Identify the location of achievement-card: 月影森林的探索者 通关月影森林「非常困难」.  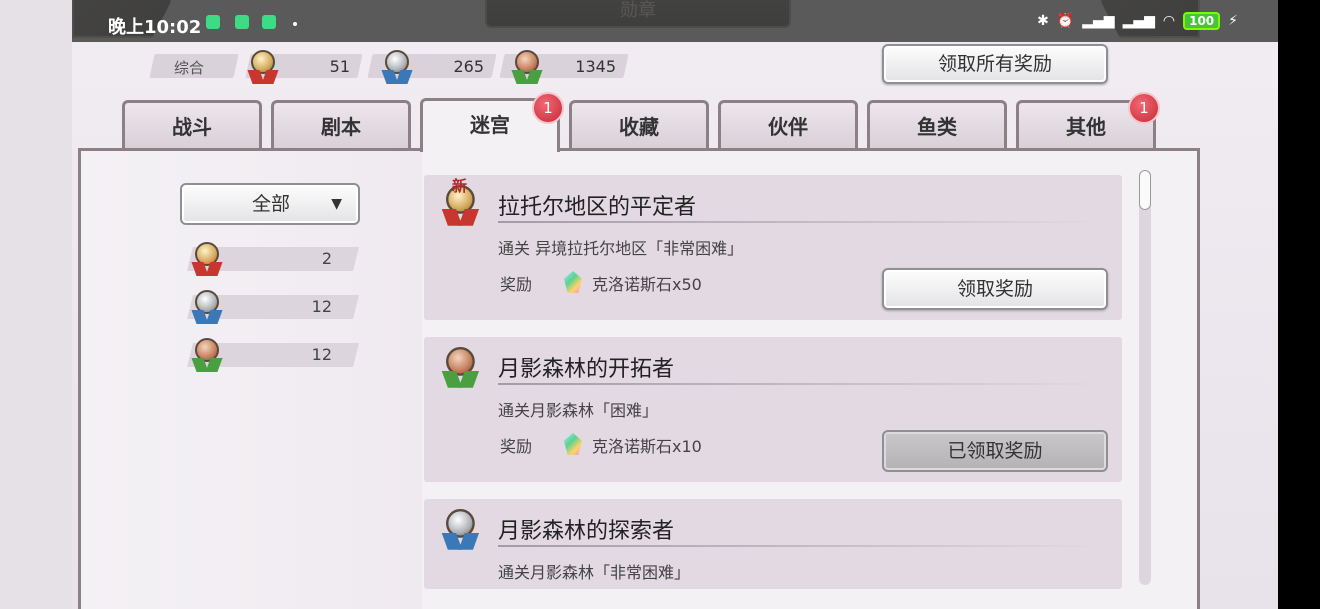
(773, 544).